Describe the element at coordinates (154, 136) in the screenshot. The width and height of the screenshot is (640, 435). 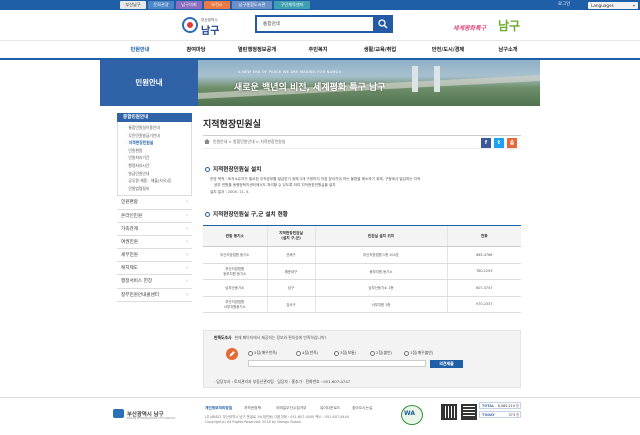
I see `sidebar-sub-item: 무인민원발급기안내` at that location.